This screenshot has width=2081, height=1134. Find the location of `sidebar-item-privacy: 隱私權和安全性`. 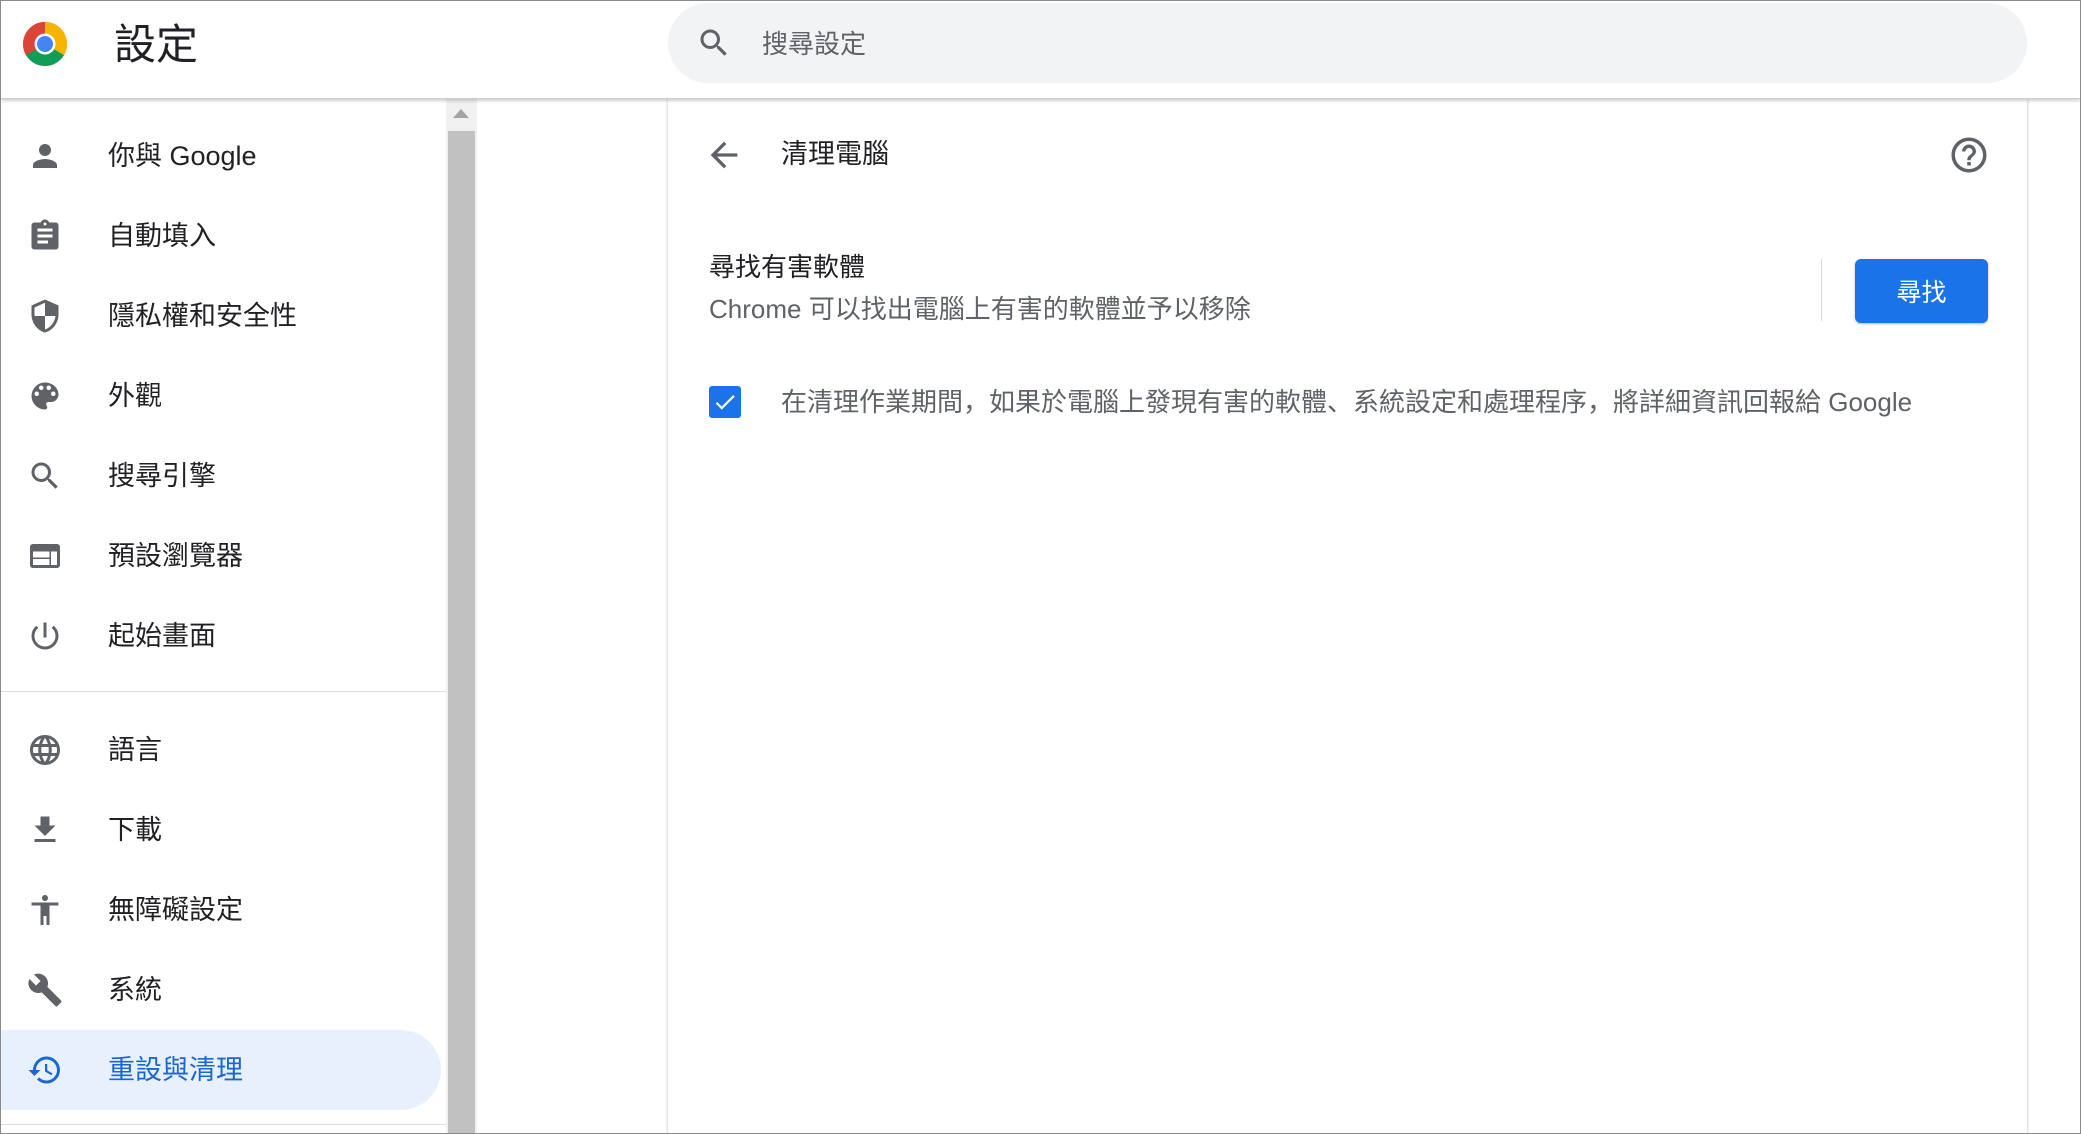

sidebar-item-privacy: 隱私權和安全性 is located at coordinates (221, 316).